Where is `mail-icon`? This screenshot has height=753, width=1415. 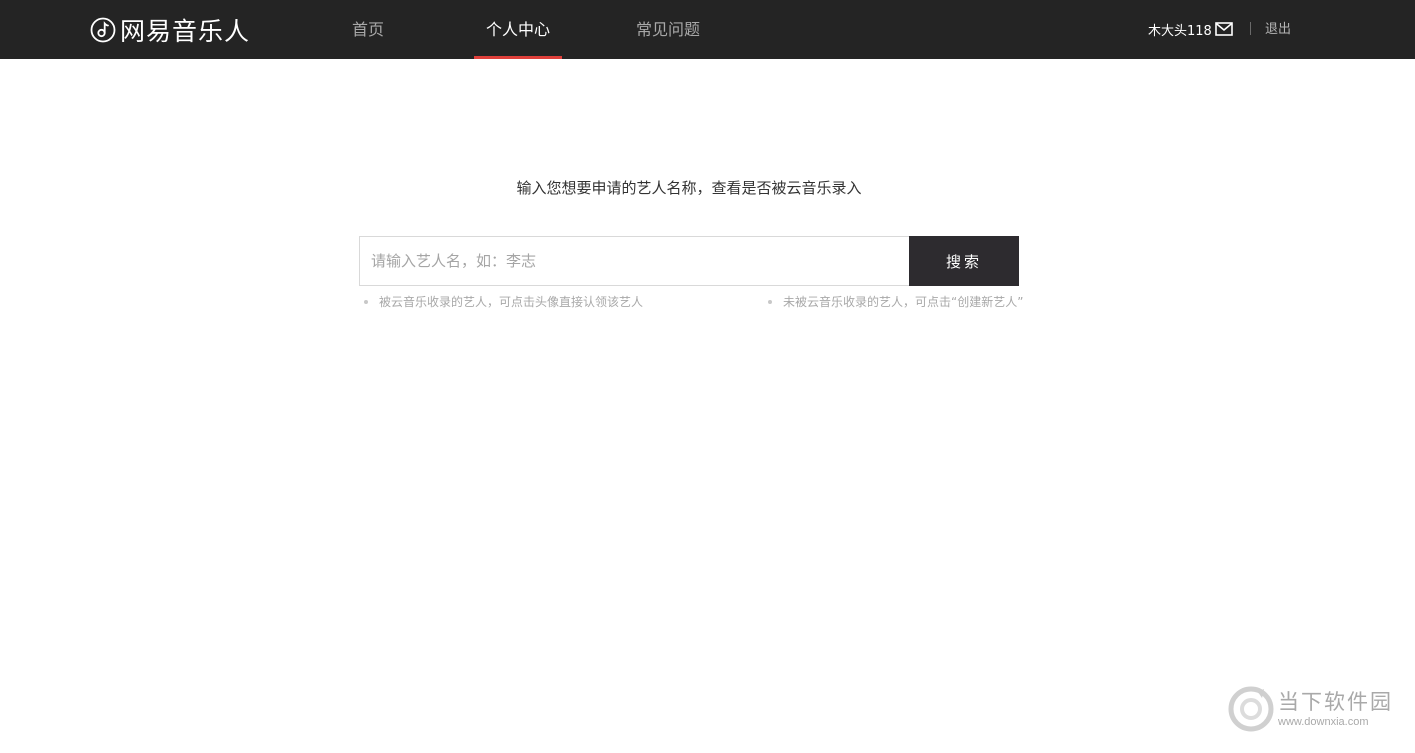
mail-icon is located at coordinates (1224, 29).